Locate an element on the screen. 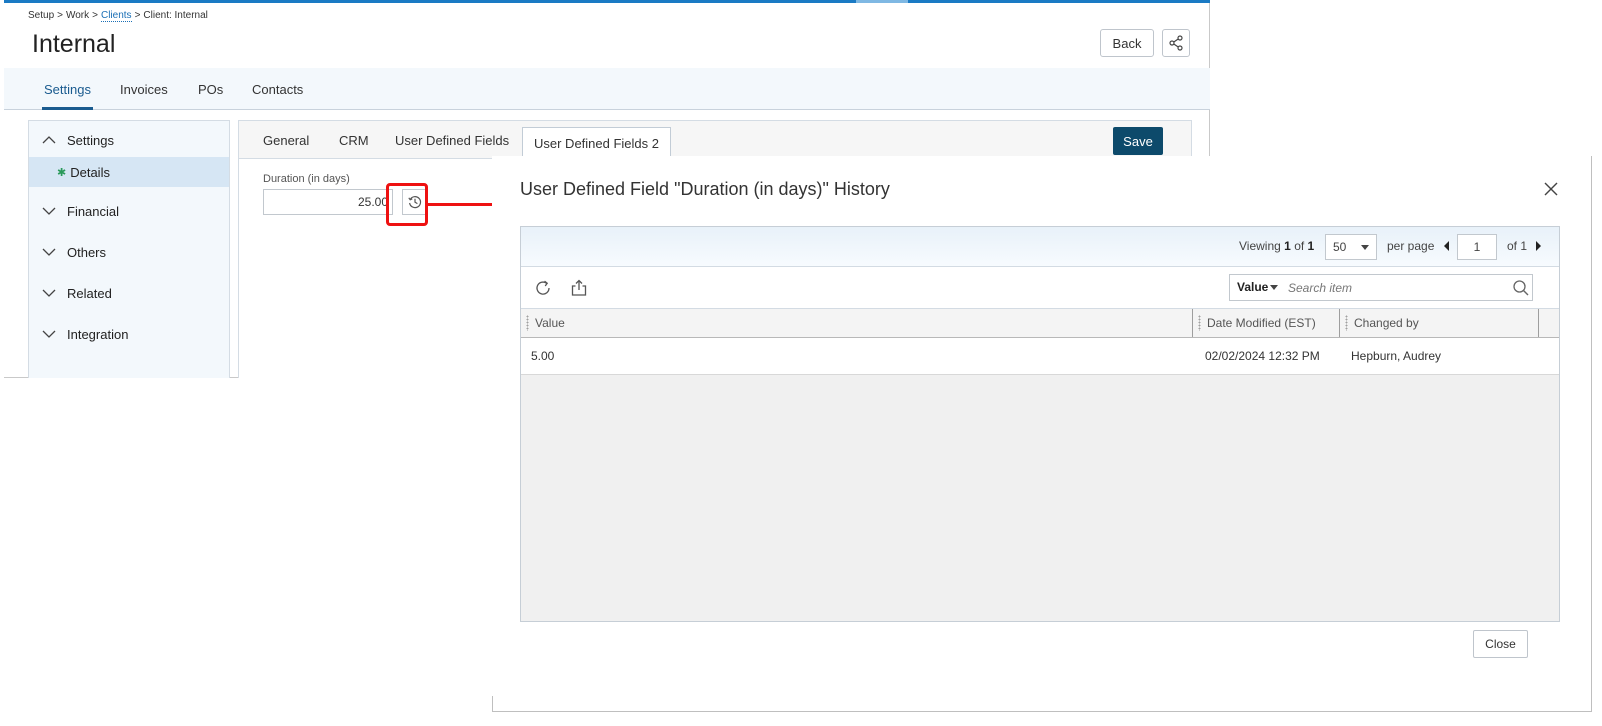  top-accent-bar is located at coordinates (607, 1).